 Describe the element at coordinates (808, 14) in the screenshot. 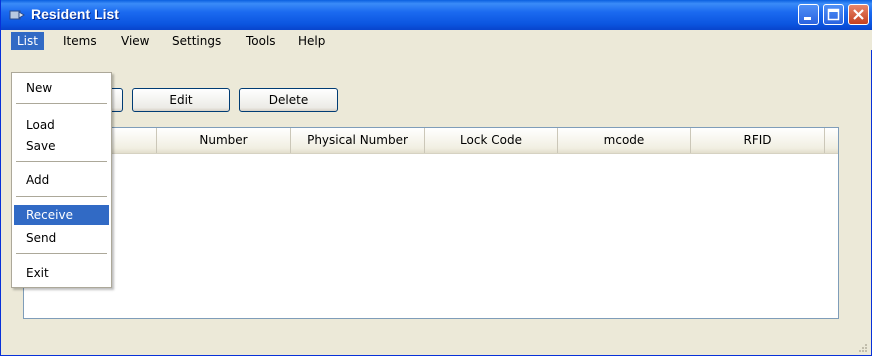

I see `minimize-button` at that location.